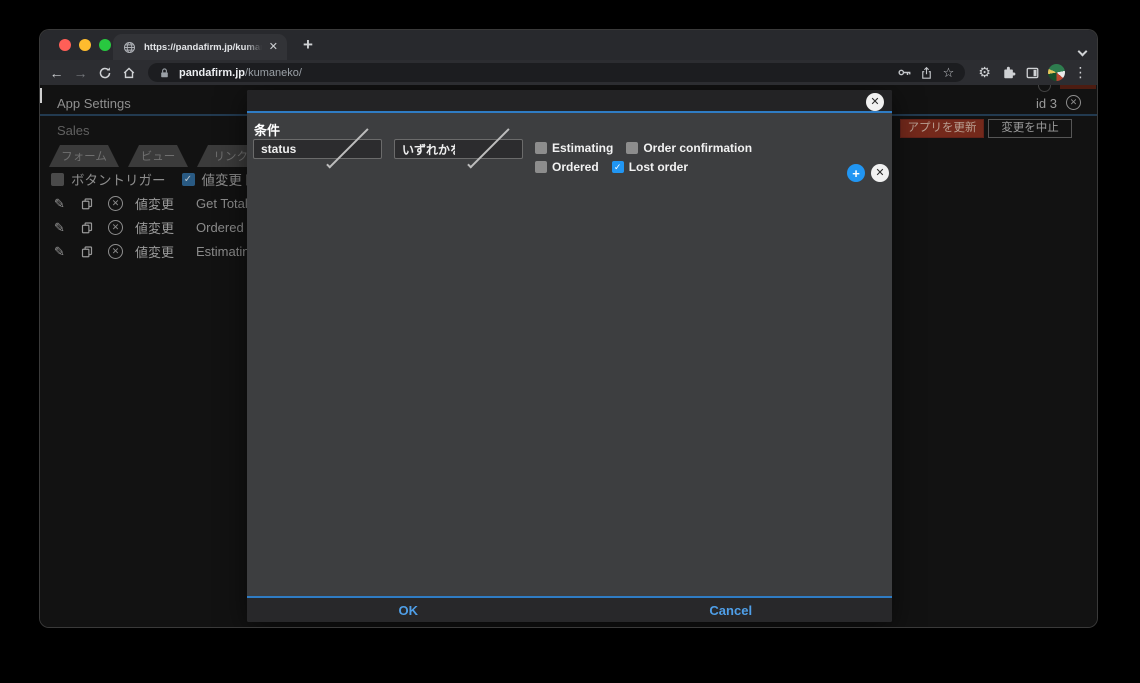  What do you see at coordinates (904, 72) in the screenshot?
I see `password-key-icon` at bounding box center [904, 72].